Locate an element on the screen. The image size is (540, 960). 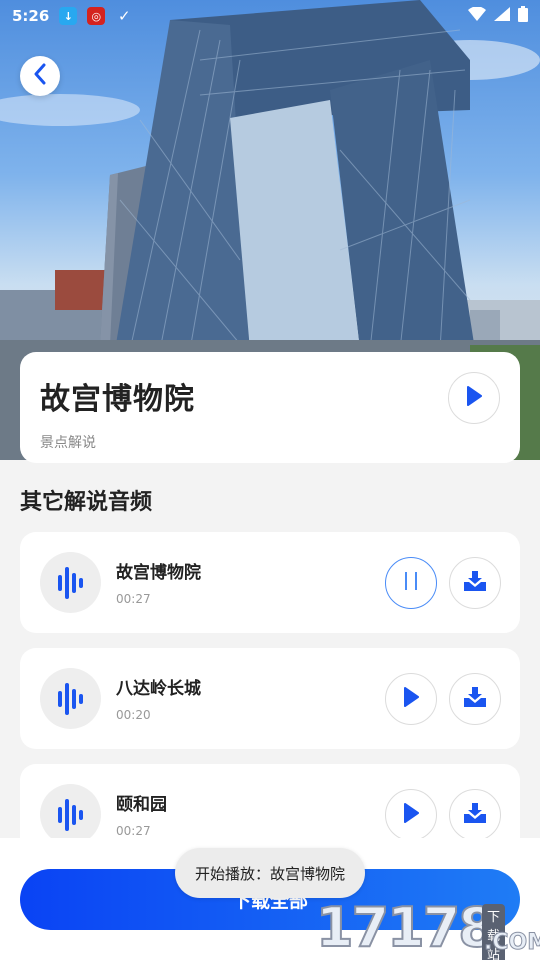
list-item: 八达岭长城 00:20 is located at coordinates (270, 698).